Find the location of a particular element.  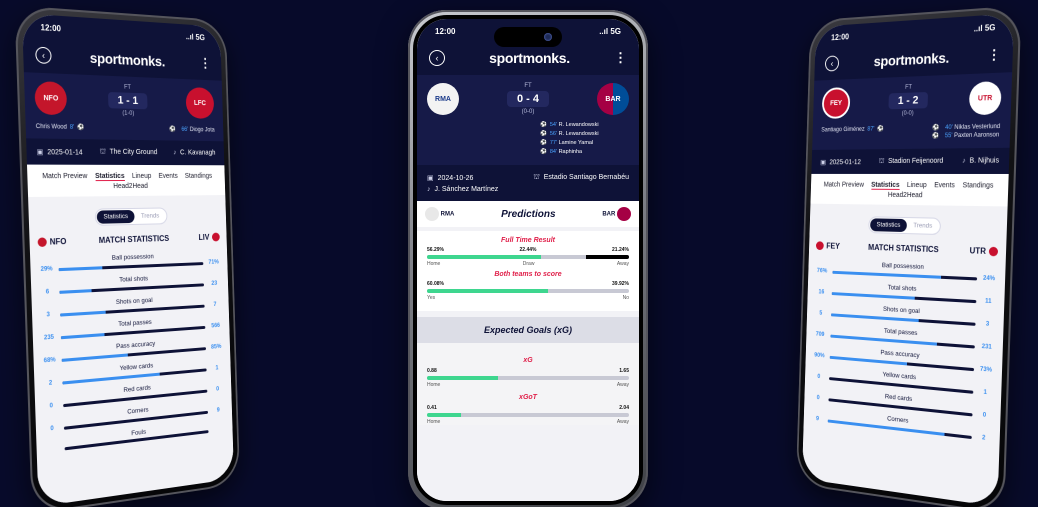

stat-home-value: 235 is located at coordinates (49, 338).